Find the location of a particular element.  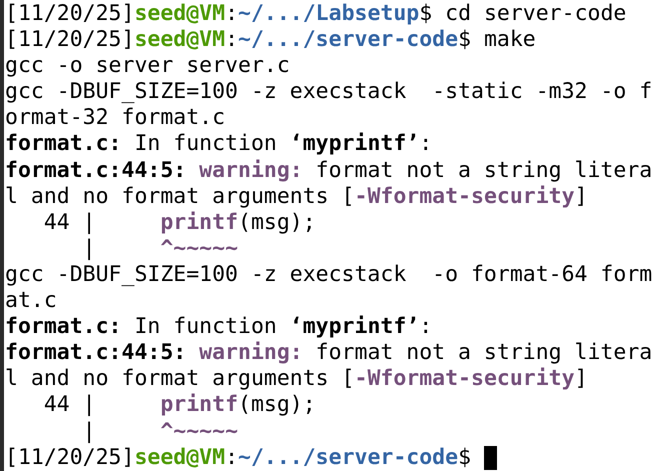

terminal-line: gcc -o server server.c is located at coordinates (147, 66).